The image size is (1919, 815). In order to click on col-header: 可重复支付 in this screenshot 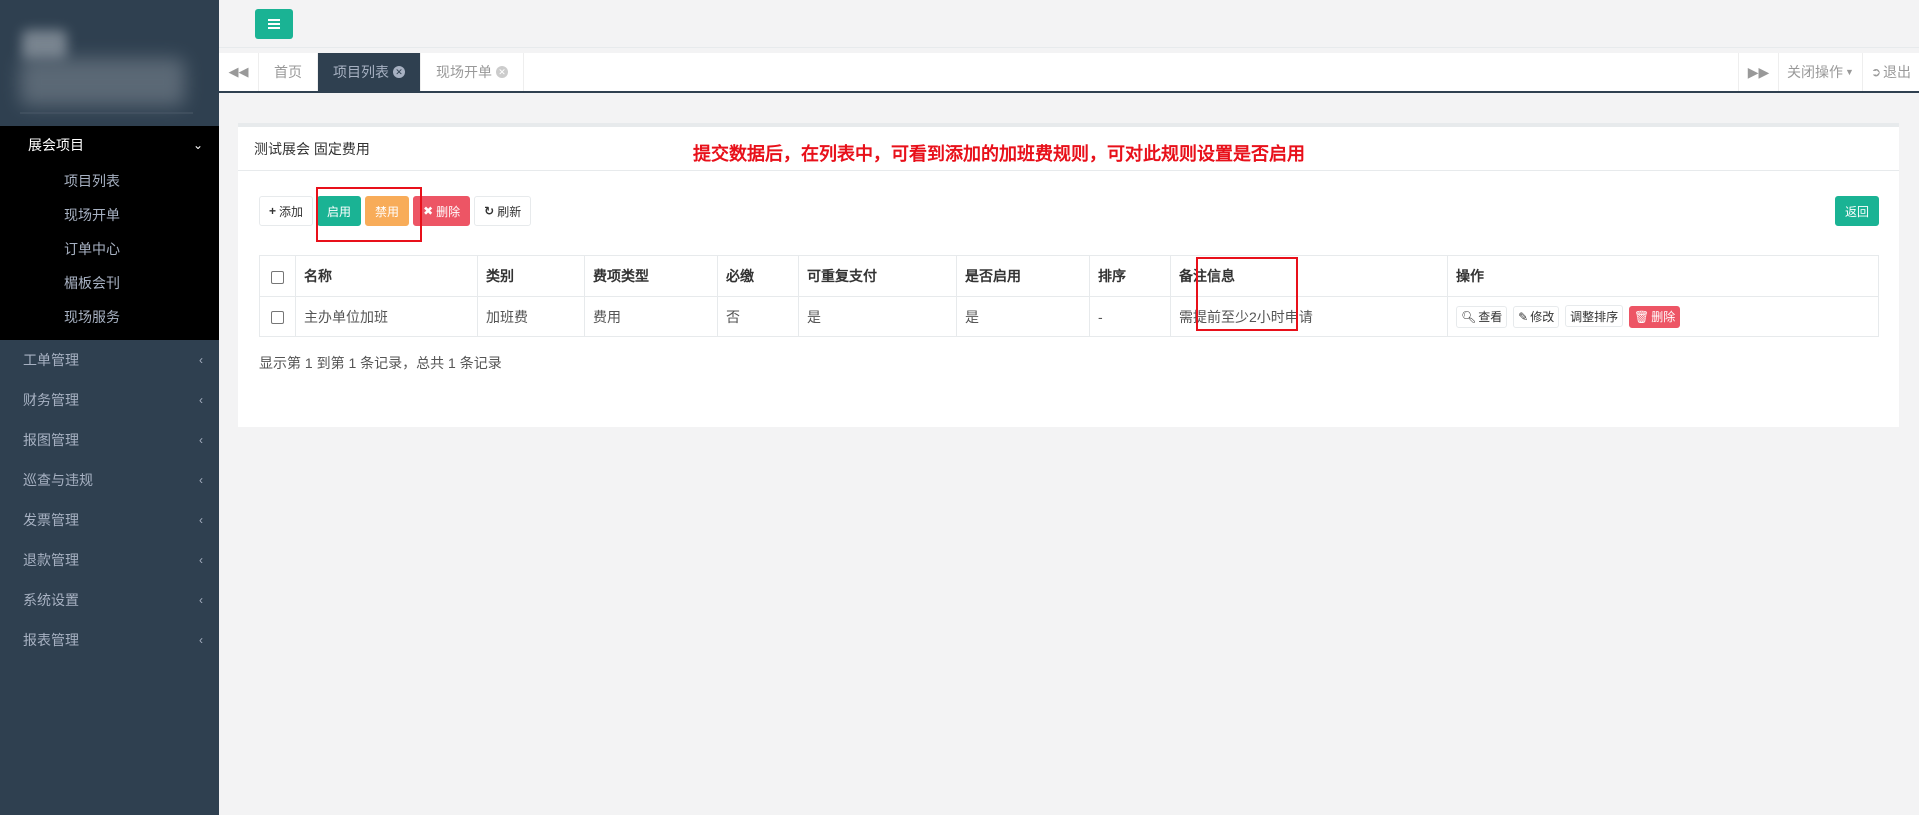, I will do `click(877, 276)`.